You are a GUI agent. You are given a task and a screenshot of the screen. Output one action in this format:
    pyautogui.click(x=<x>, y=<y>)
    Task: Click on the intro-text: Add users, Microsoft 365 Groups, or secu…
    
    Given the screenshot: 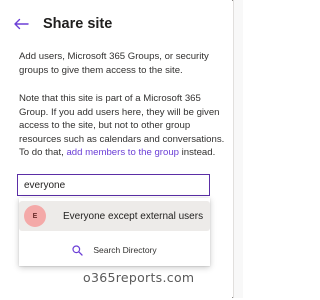 What is the action you would take?
    pyautogui.click(x=114, y=63)
    